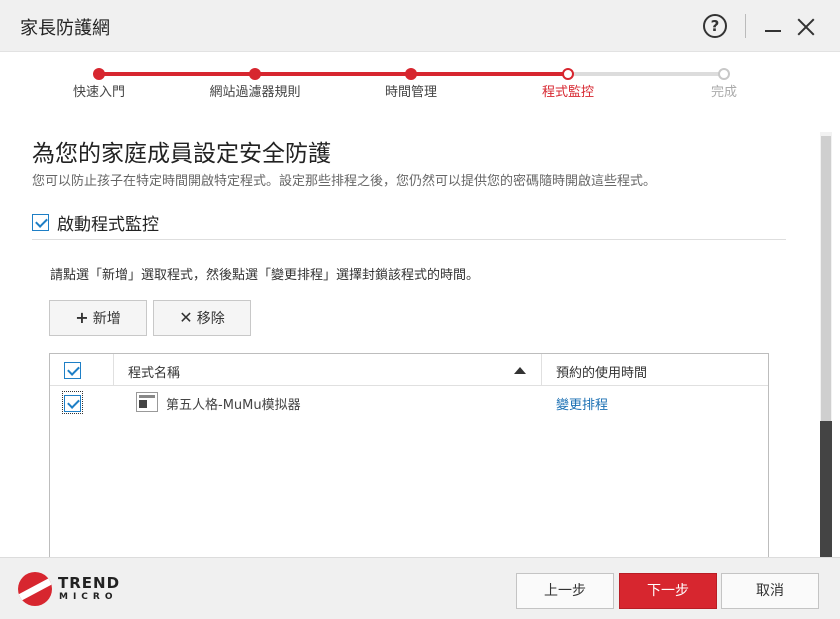 This screenshot has width=840, height=619. Describe the element at coordinates (106, 319) in the screenshot. I see `add-button-label: 新增` at that location.